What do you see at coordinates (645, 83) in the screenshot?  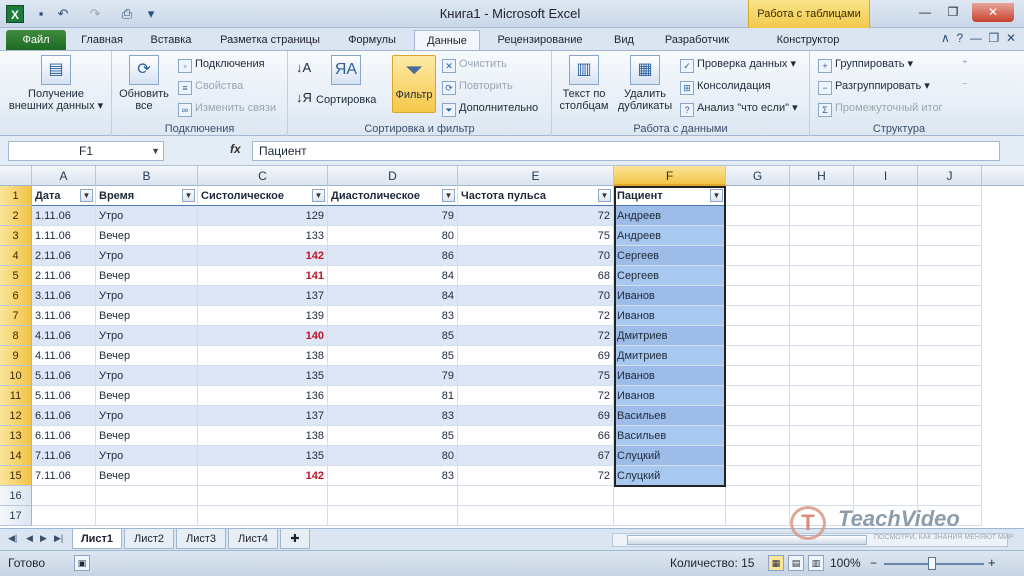 I see `remove-duplicates-button: ▦ Удалить дубликаты` at bounding box center [645, 83].